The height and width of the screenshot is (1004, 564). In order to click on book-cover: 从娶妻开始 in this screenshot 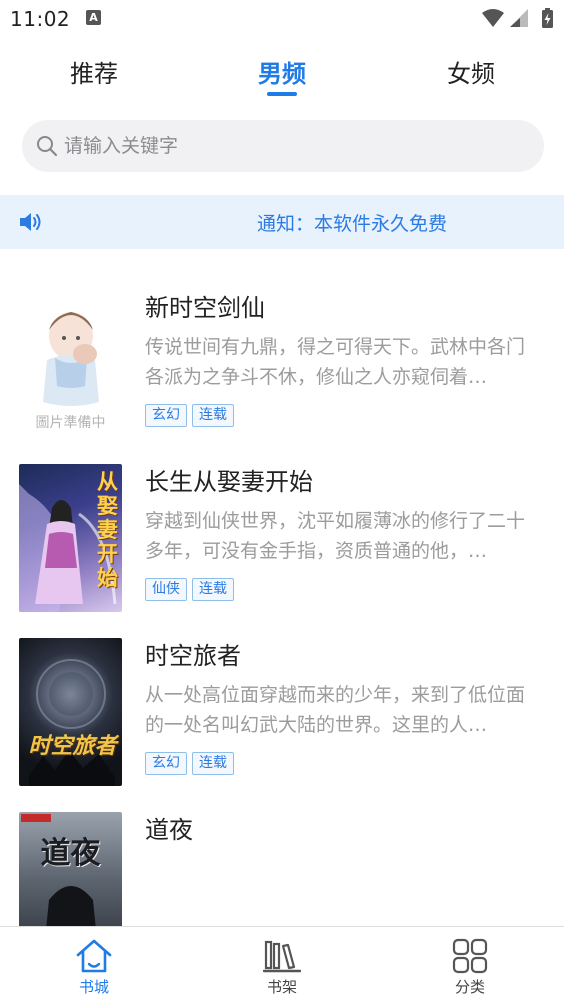, I will do `click(70, 538)`.